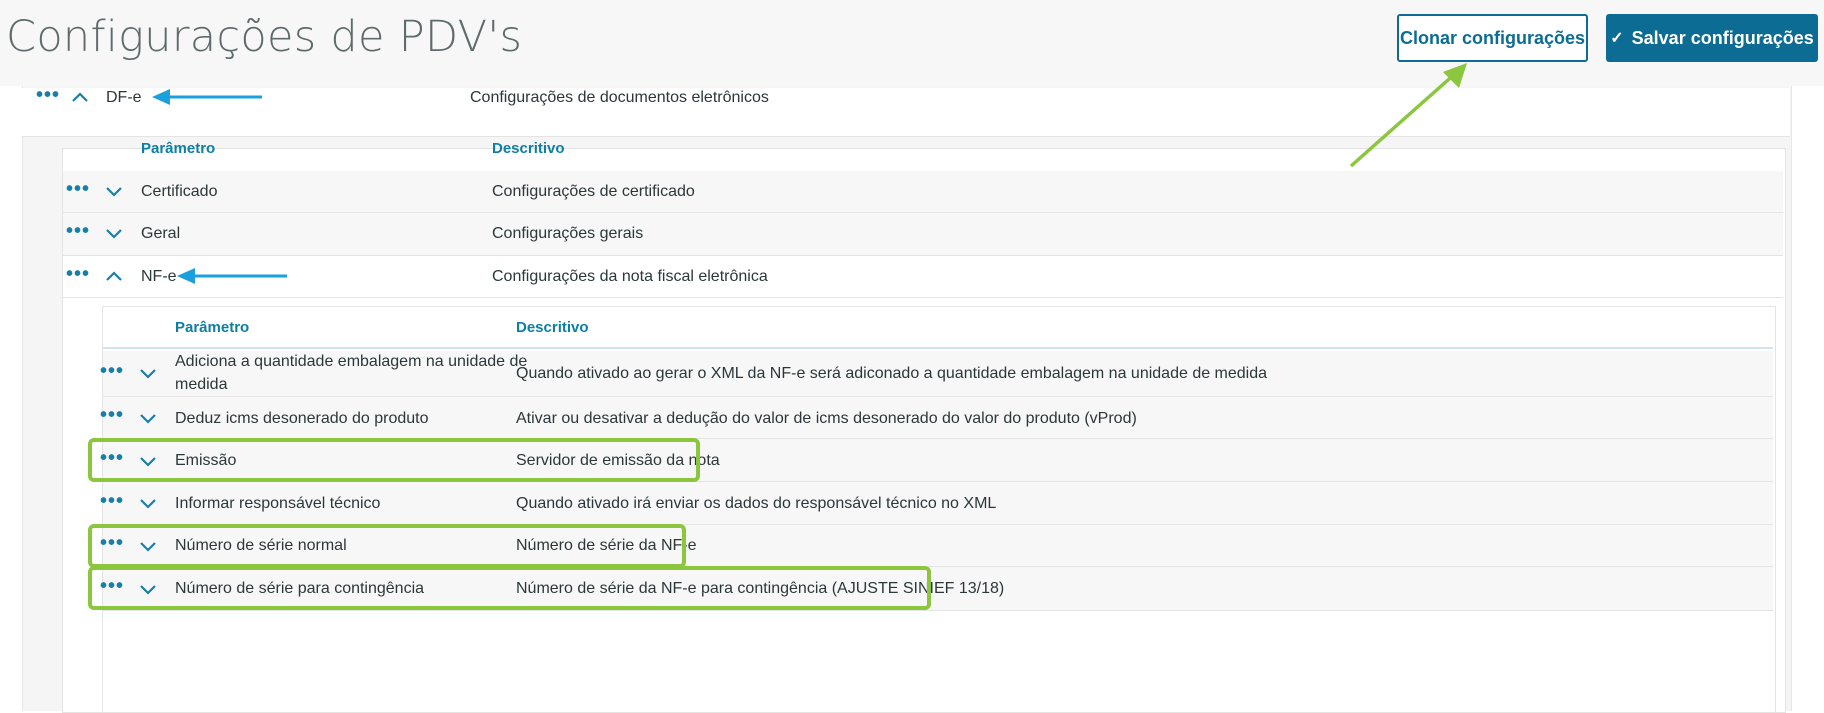 This screenshot has width=1824, height=713. What do you see at coordinates (206, 460) in the screenshot?
I see `row-label: Emissão` at bounding box center [206, 460].